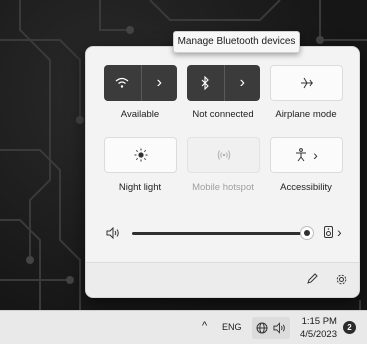 The width and height of the screenshot is (367, 344). Describe the element at coordinates (223, 114) in the screenshot. I see `bluetooth-label: Not connected` at that location.